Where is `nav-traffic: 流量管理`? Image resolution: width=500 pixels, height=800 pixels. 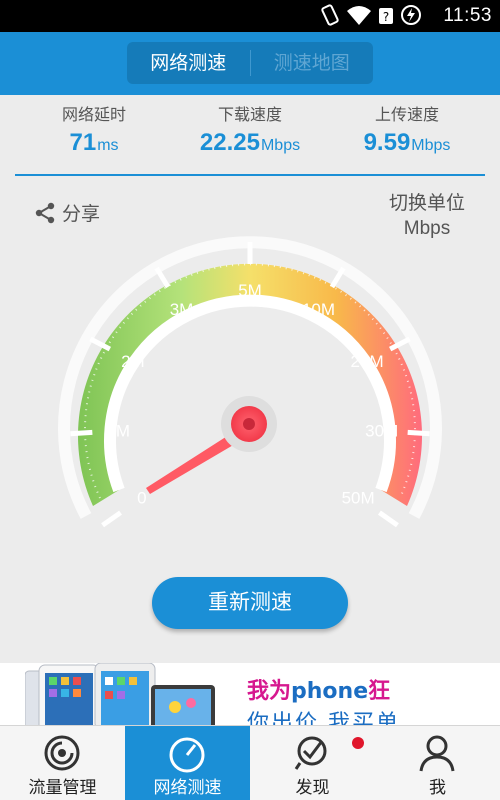
nav-traffic: 流量管理 is located at coordinates (62, 763).